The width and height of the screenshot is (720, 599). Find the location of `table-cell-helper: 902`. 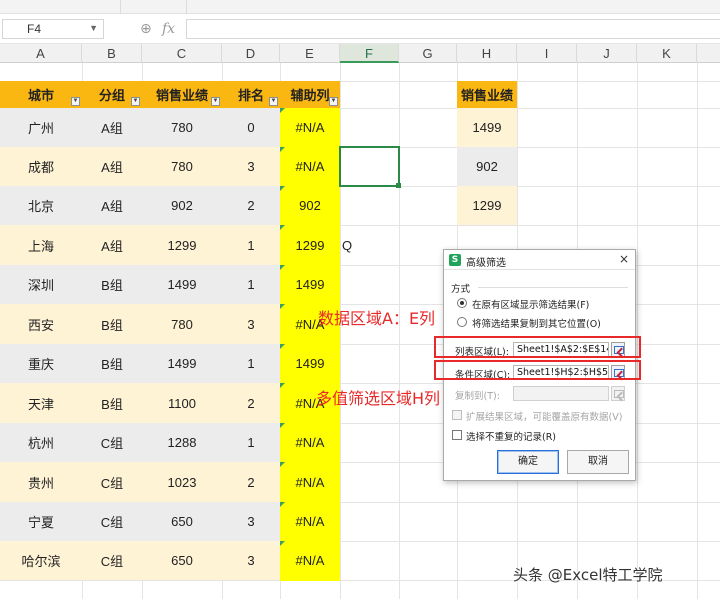

table-cell-helper: 902 is located at coordinates (310, 205).